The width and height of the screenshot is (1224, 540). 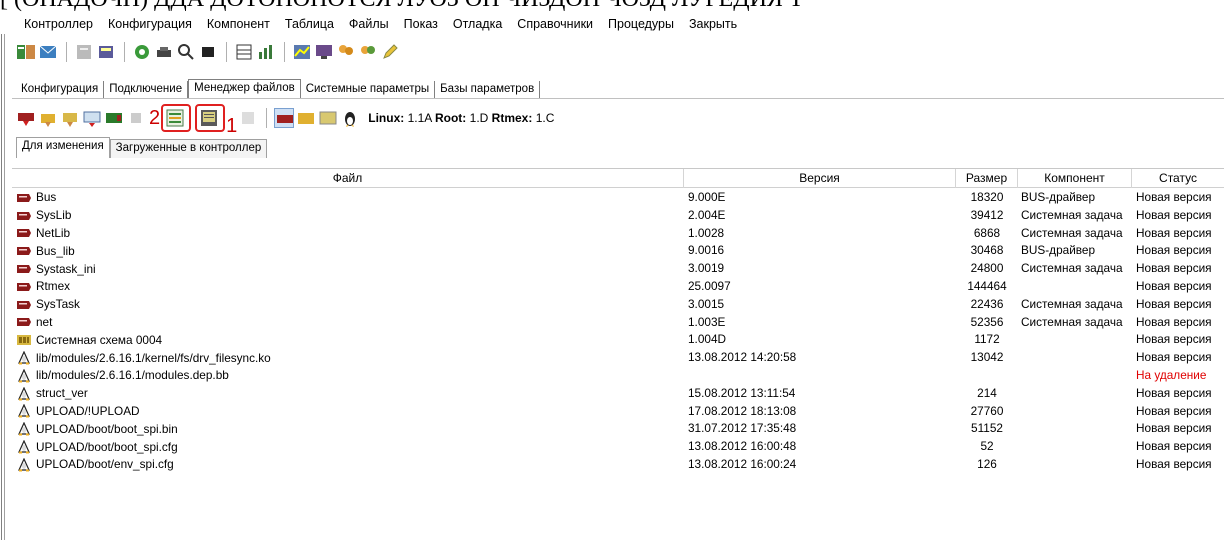 I want to click on tab-parameter-bases: Базы параметров, so click(x=488, y=89).